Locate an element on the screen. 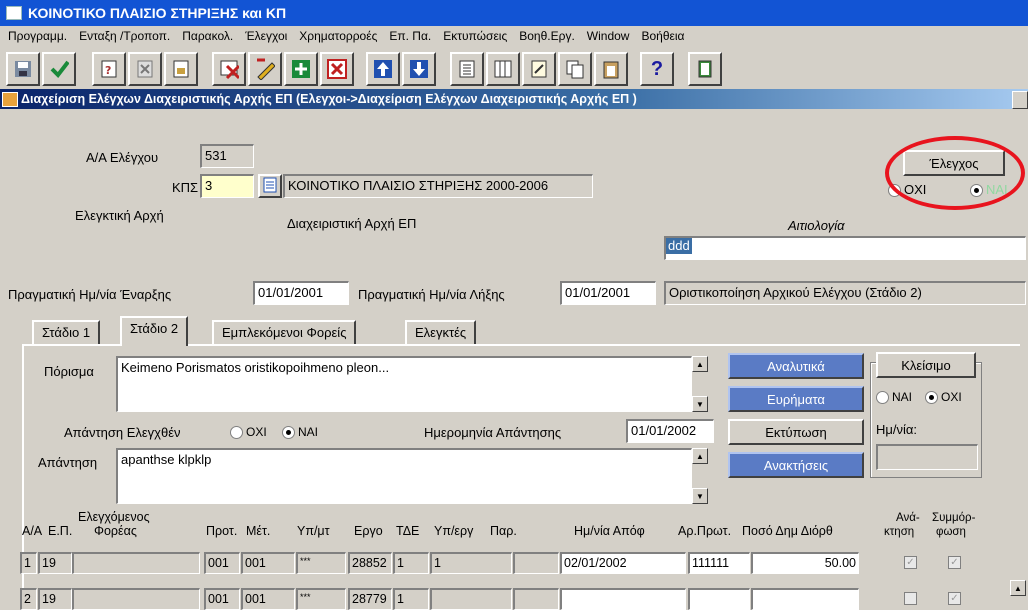 The height and width of the screenshot is (610, 1028). col-met: Μέτ. is located at coordinates (258, 531).